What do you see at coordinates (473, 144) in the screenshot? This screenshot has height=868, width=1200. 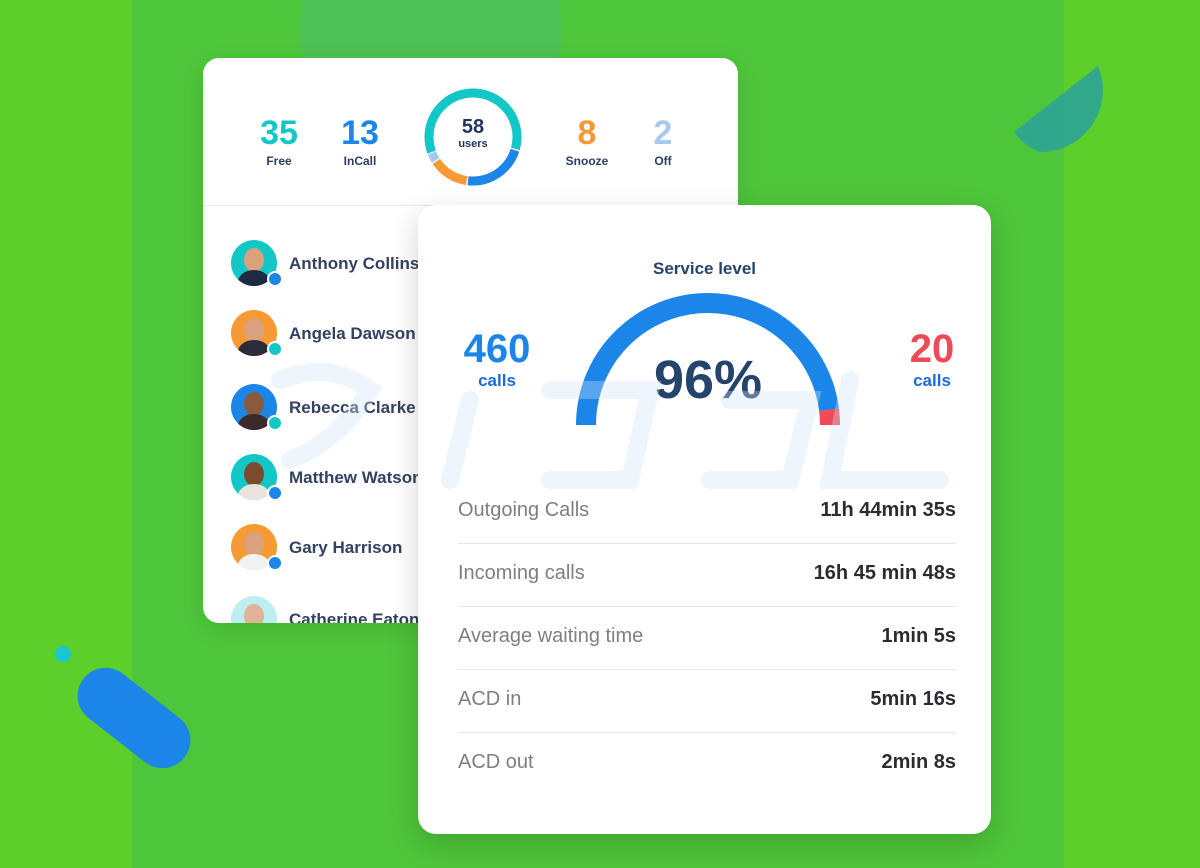 I see `donut-label: users` at bounding box center [473, 144].